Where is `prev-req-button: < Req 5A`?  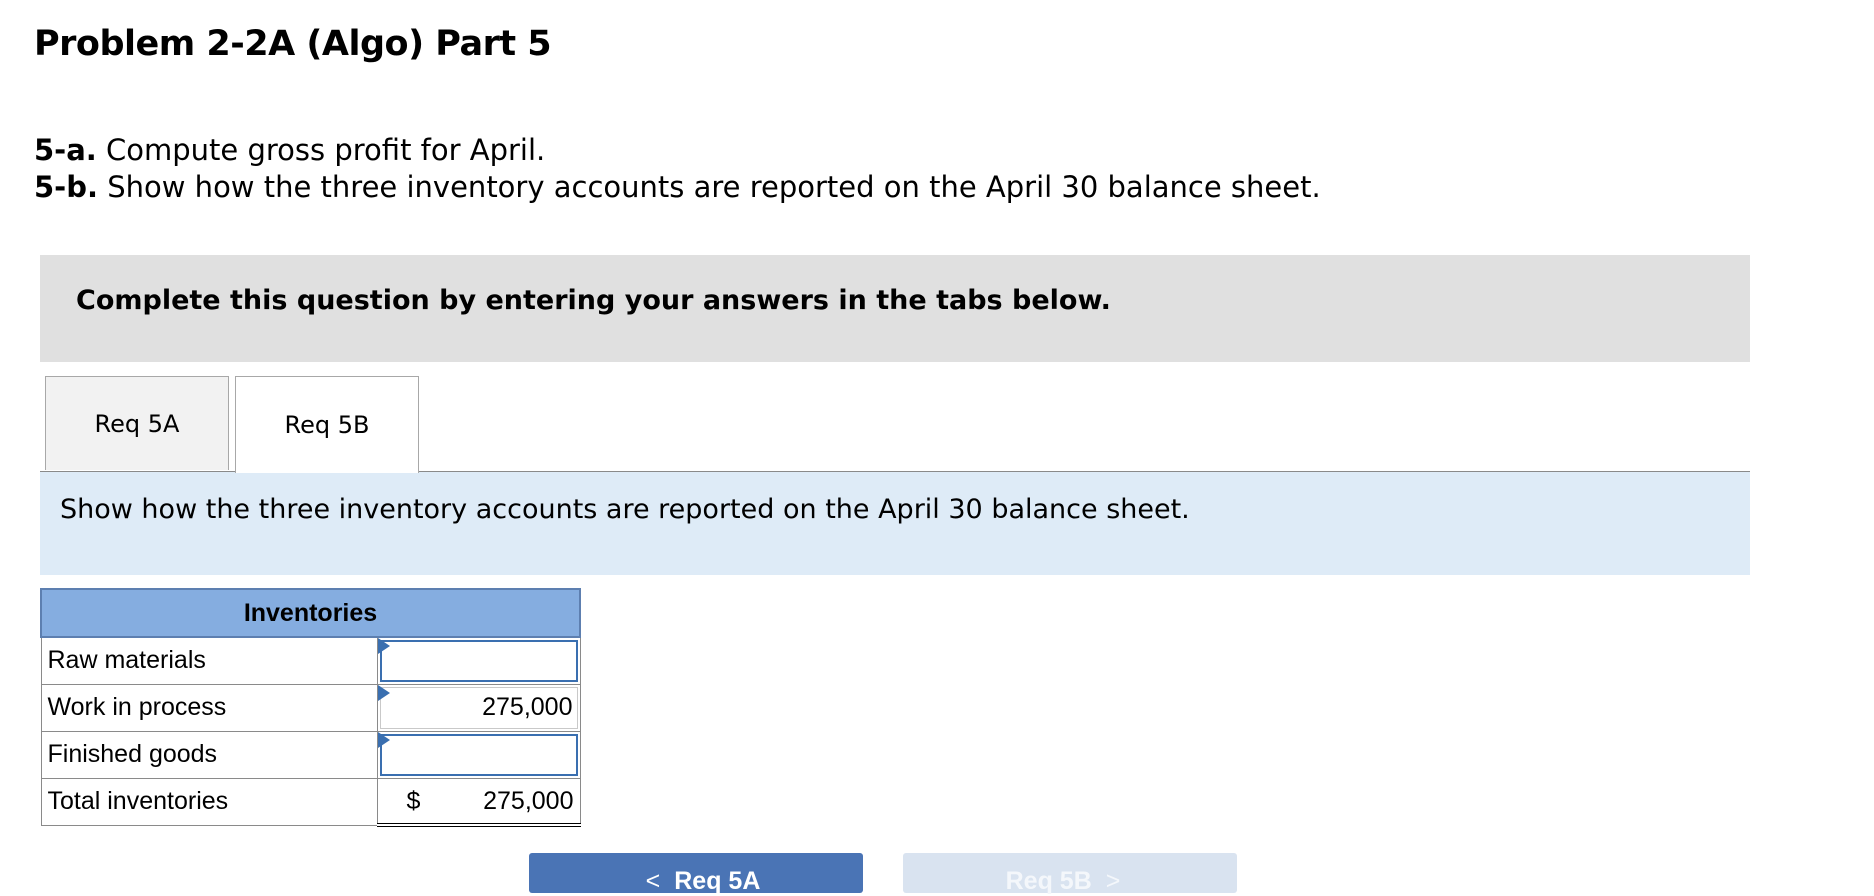
prev-req-button: < Req 5A is located at coordinates (696, 874).